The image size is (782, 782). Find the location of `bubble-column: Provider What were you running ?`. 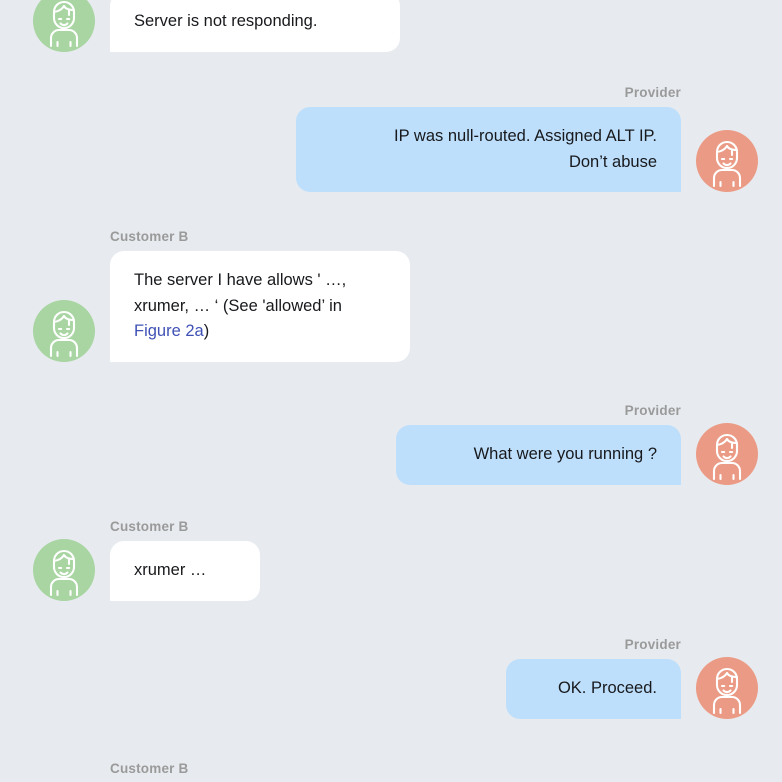

bubble-column: Provider What were you running ? is located at coordinates (538, 444).